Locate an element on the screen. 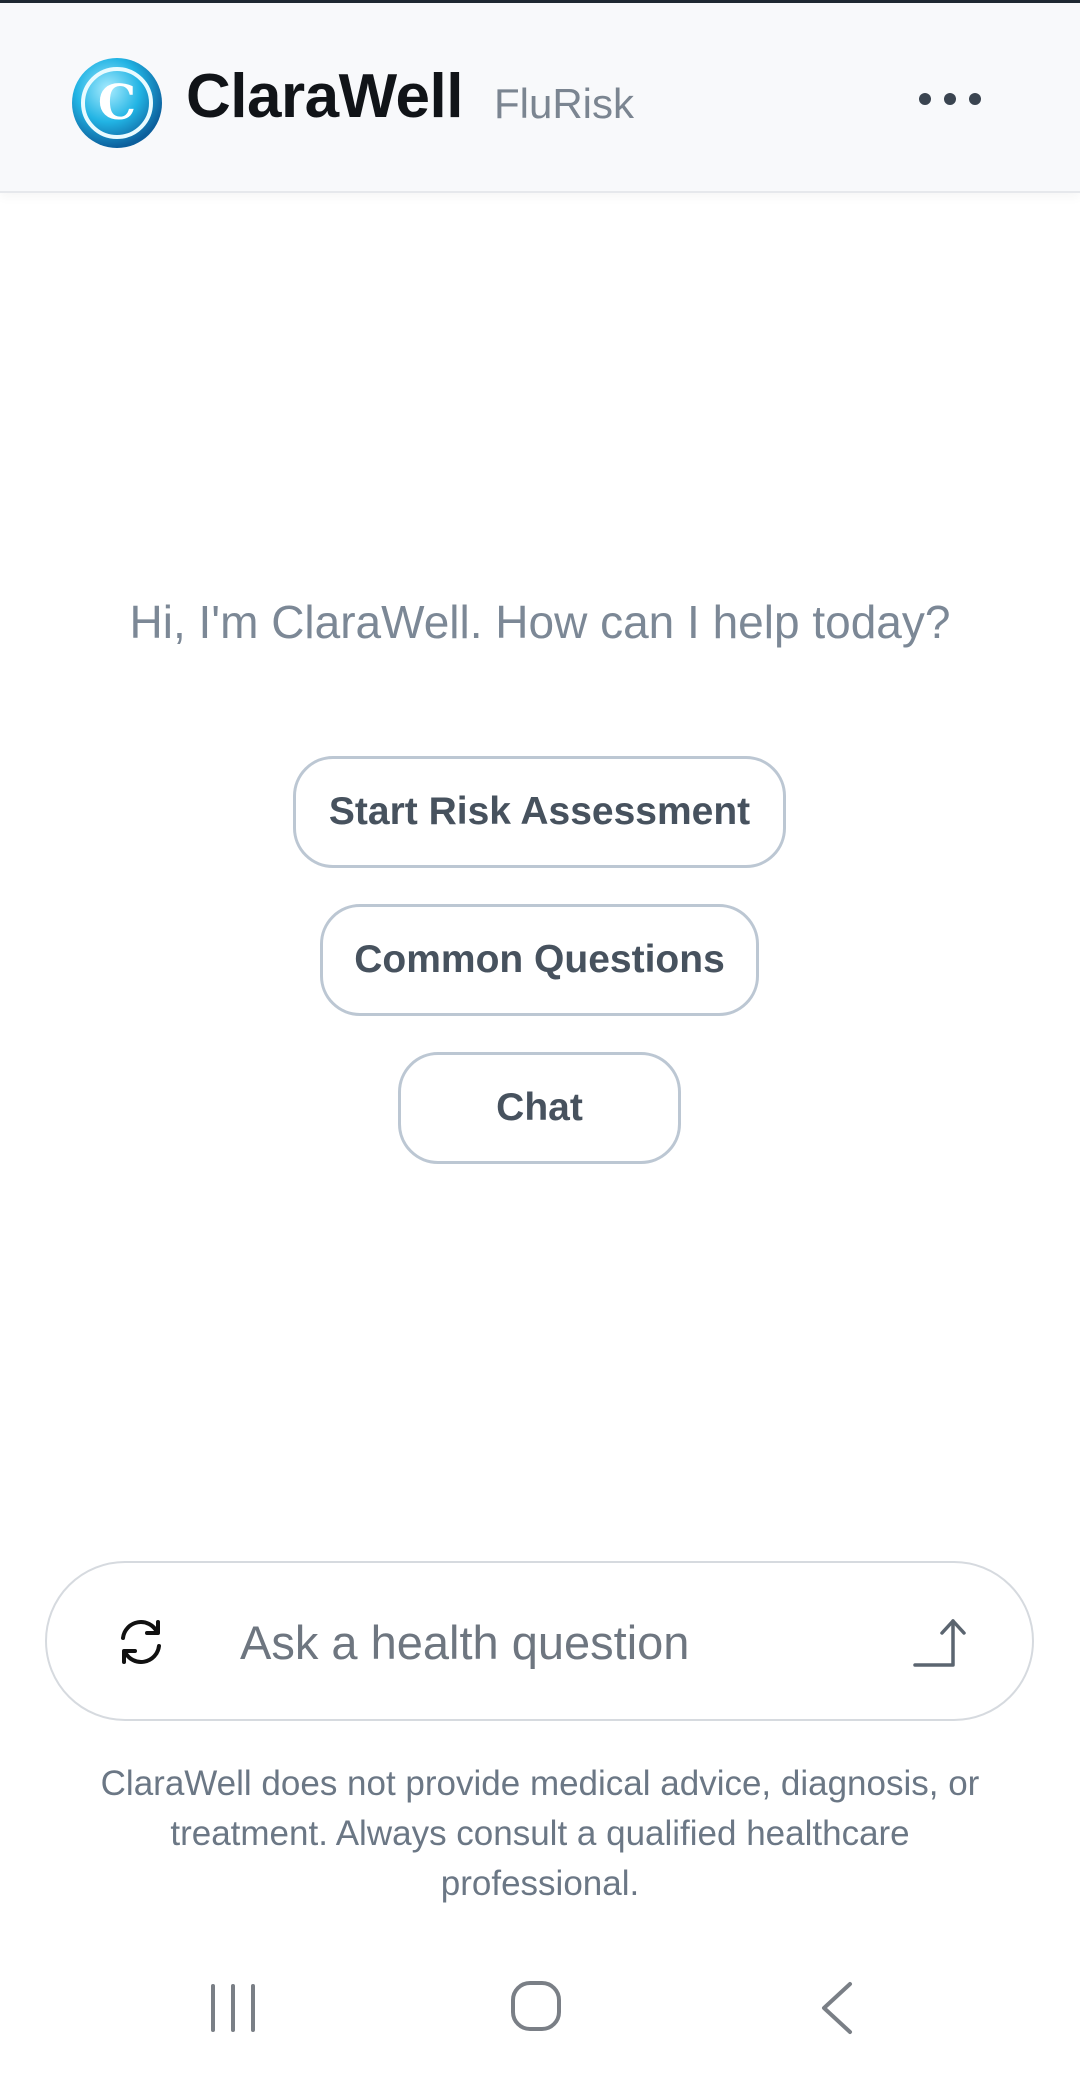 This screenshot has height=2080, width=1080. system-navigation-bar is located at coordinates (540, 2010).